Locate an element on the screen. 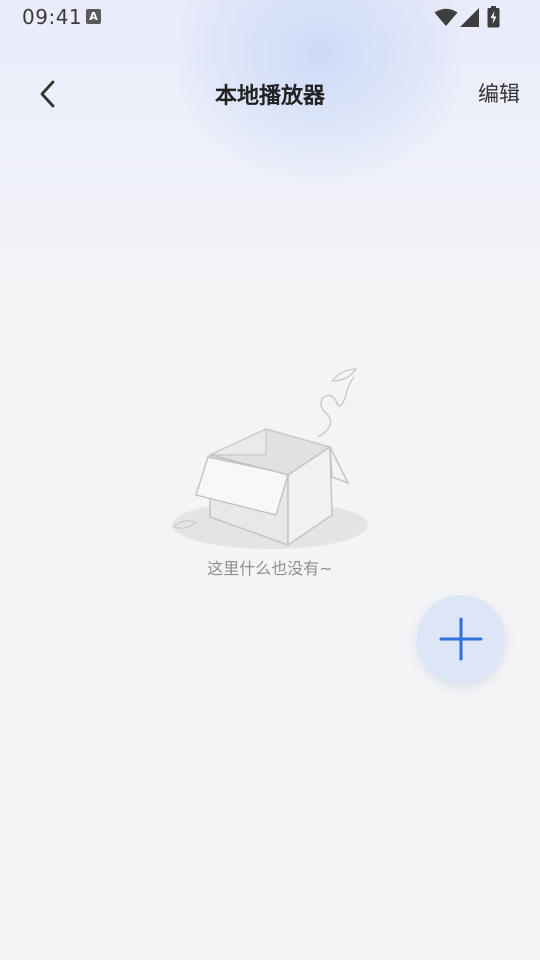 The image size is (540, 960). status-time: 09:41 is located at coordinates (52, 17).